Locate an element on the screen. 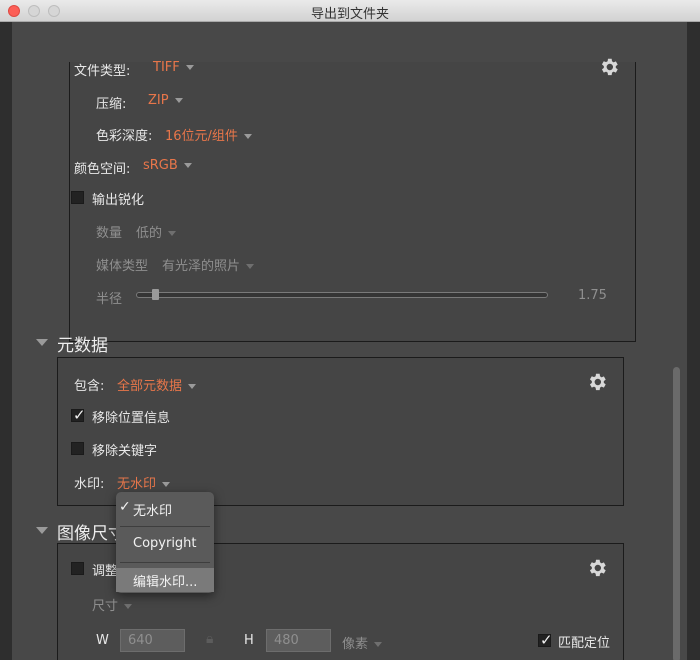 The image size is (700, 660). remove-location-checkbox: ✓ is located at coordinates (78, 415).